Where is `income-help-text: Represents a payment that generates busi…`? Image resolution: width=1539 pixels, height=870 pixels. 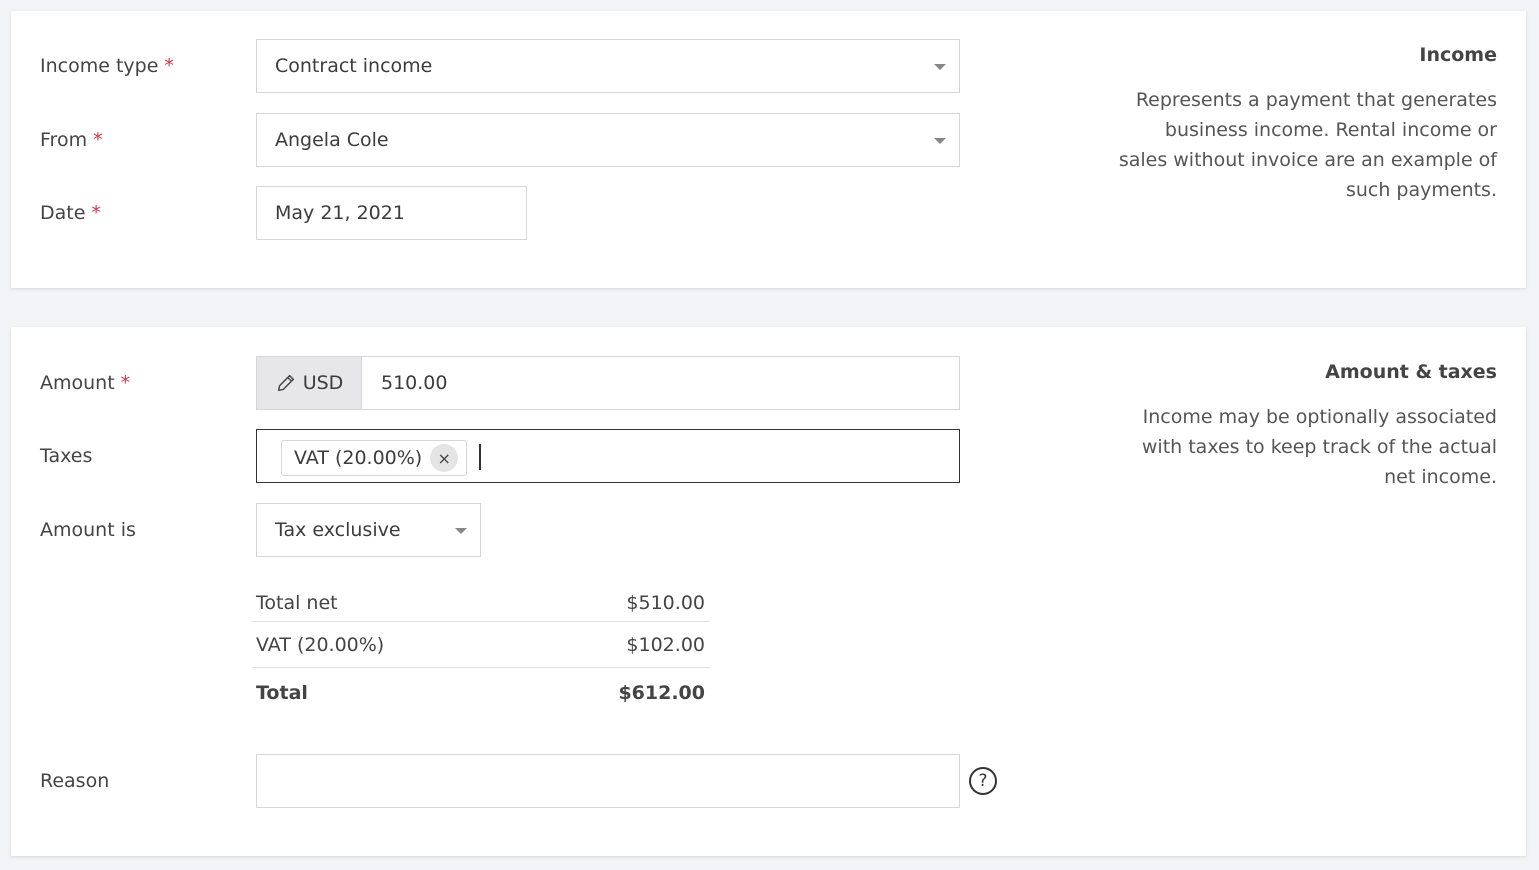
income-help-text: Represents a payment that generates busi… is located at coordinates (1307, 145).